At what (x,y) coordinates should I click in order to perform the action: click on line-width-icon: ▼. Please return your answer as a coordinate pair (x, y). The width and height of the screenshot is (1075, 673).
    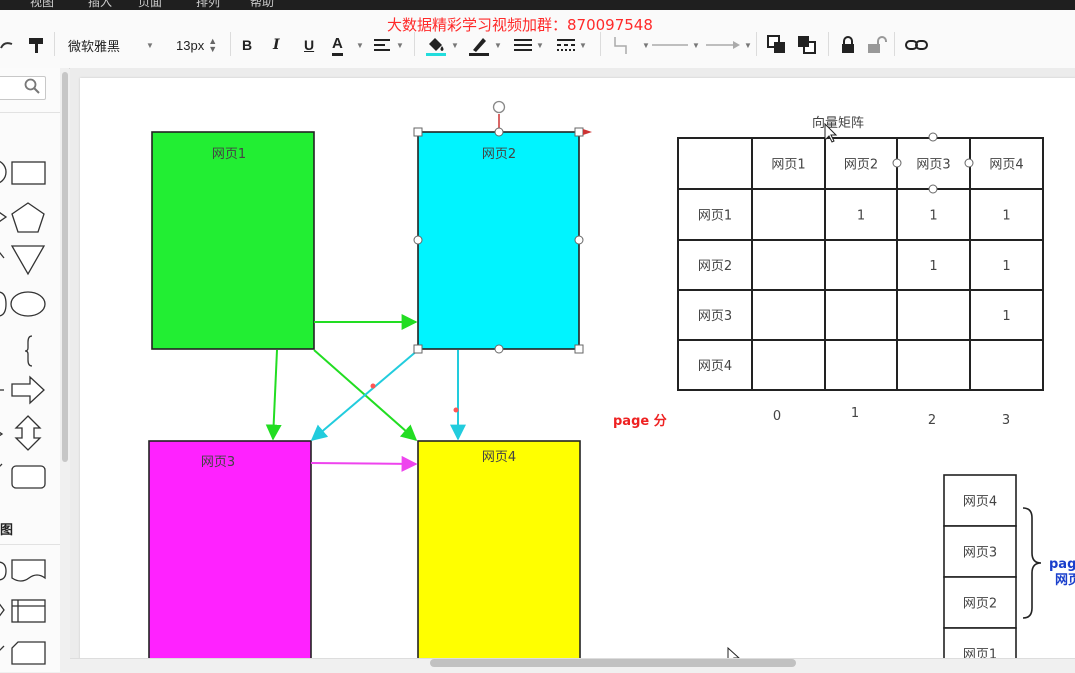
    Looking at the image, I should click on (529, 45).